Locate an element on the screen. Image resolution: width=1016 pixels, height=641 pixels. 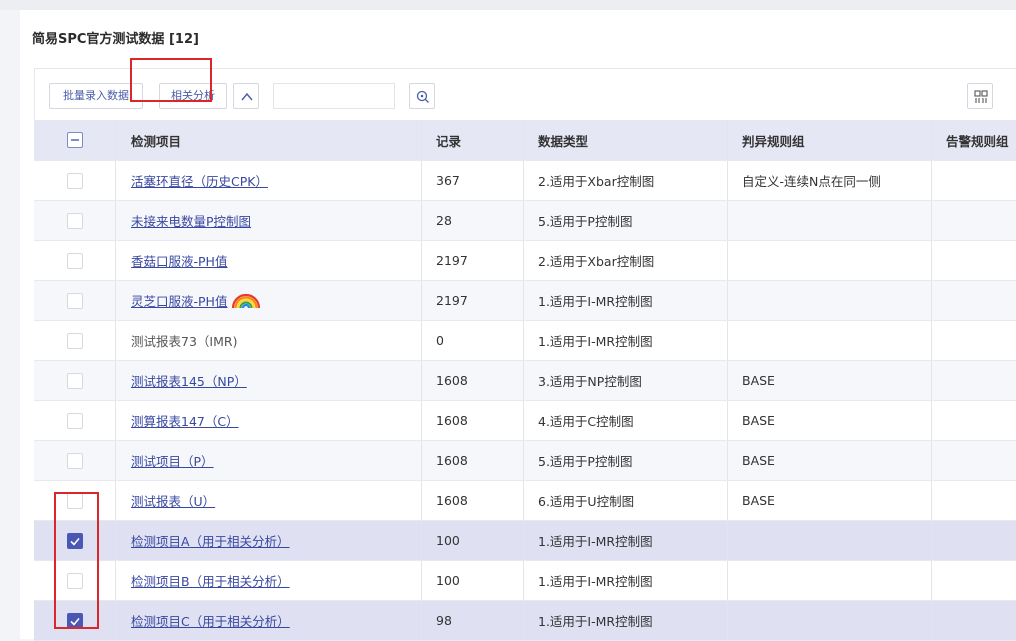
grid-icon is located at coordinates (981, 96).